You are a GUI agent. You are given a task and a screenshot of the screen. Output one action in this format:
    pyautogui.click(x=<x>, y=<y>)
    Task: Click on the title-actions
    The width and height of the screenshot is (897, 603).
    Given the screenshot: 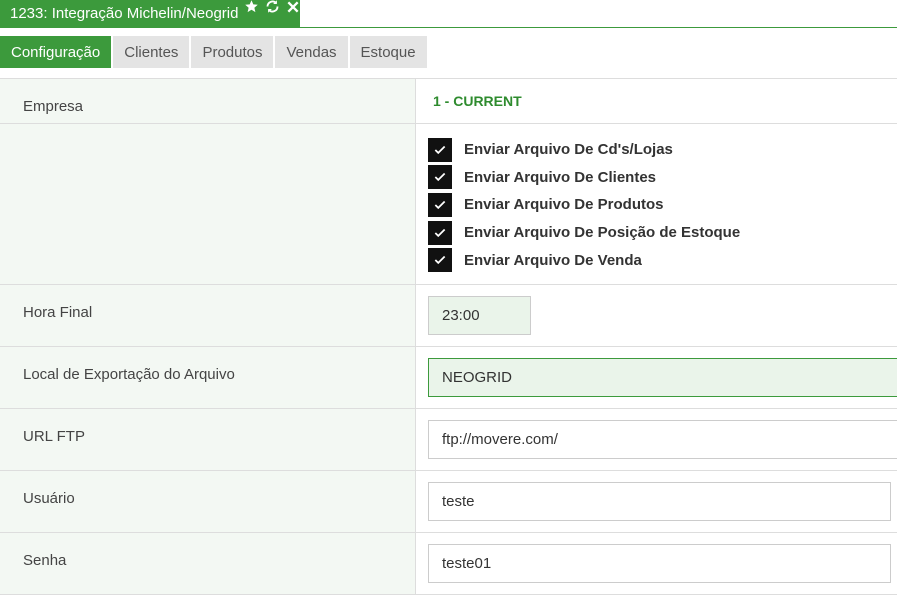 What is the action you would take?
    pyautogui.click(x=273, y=8)
    